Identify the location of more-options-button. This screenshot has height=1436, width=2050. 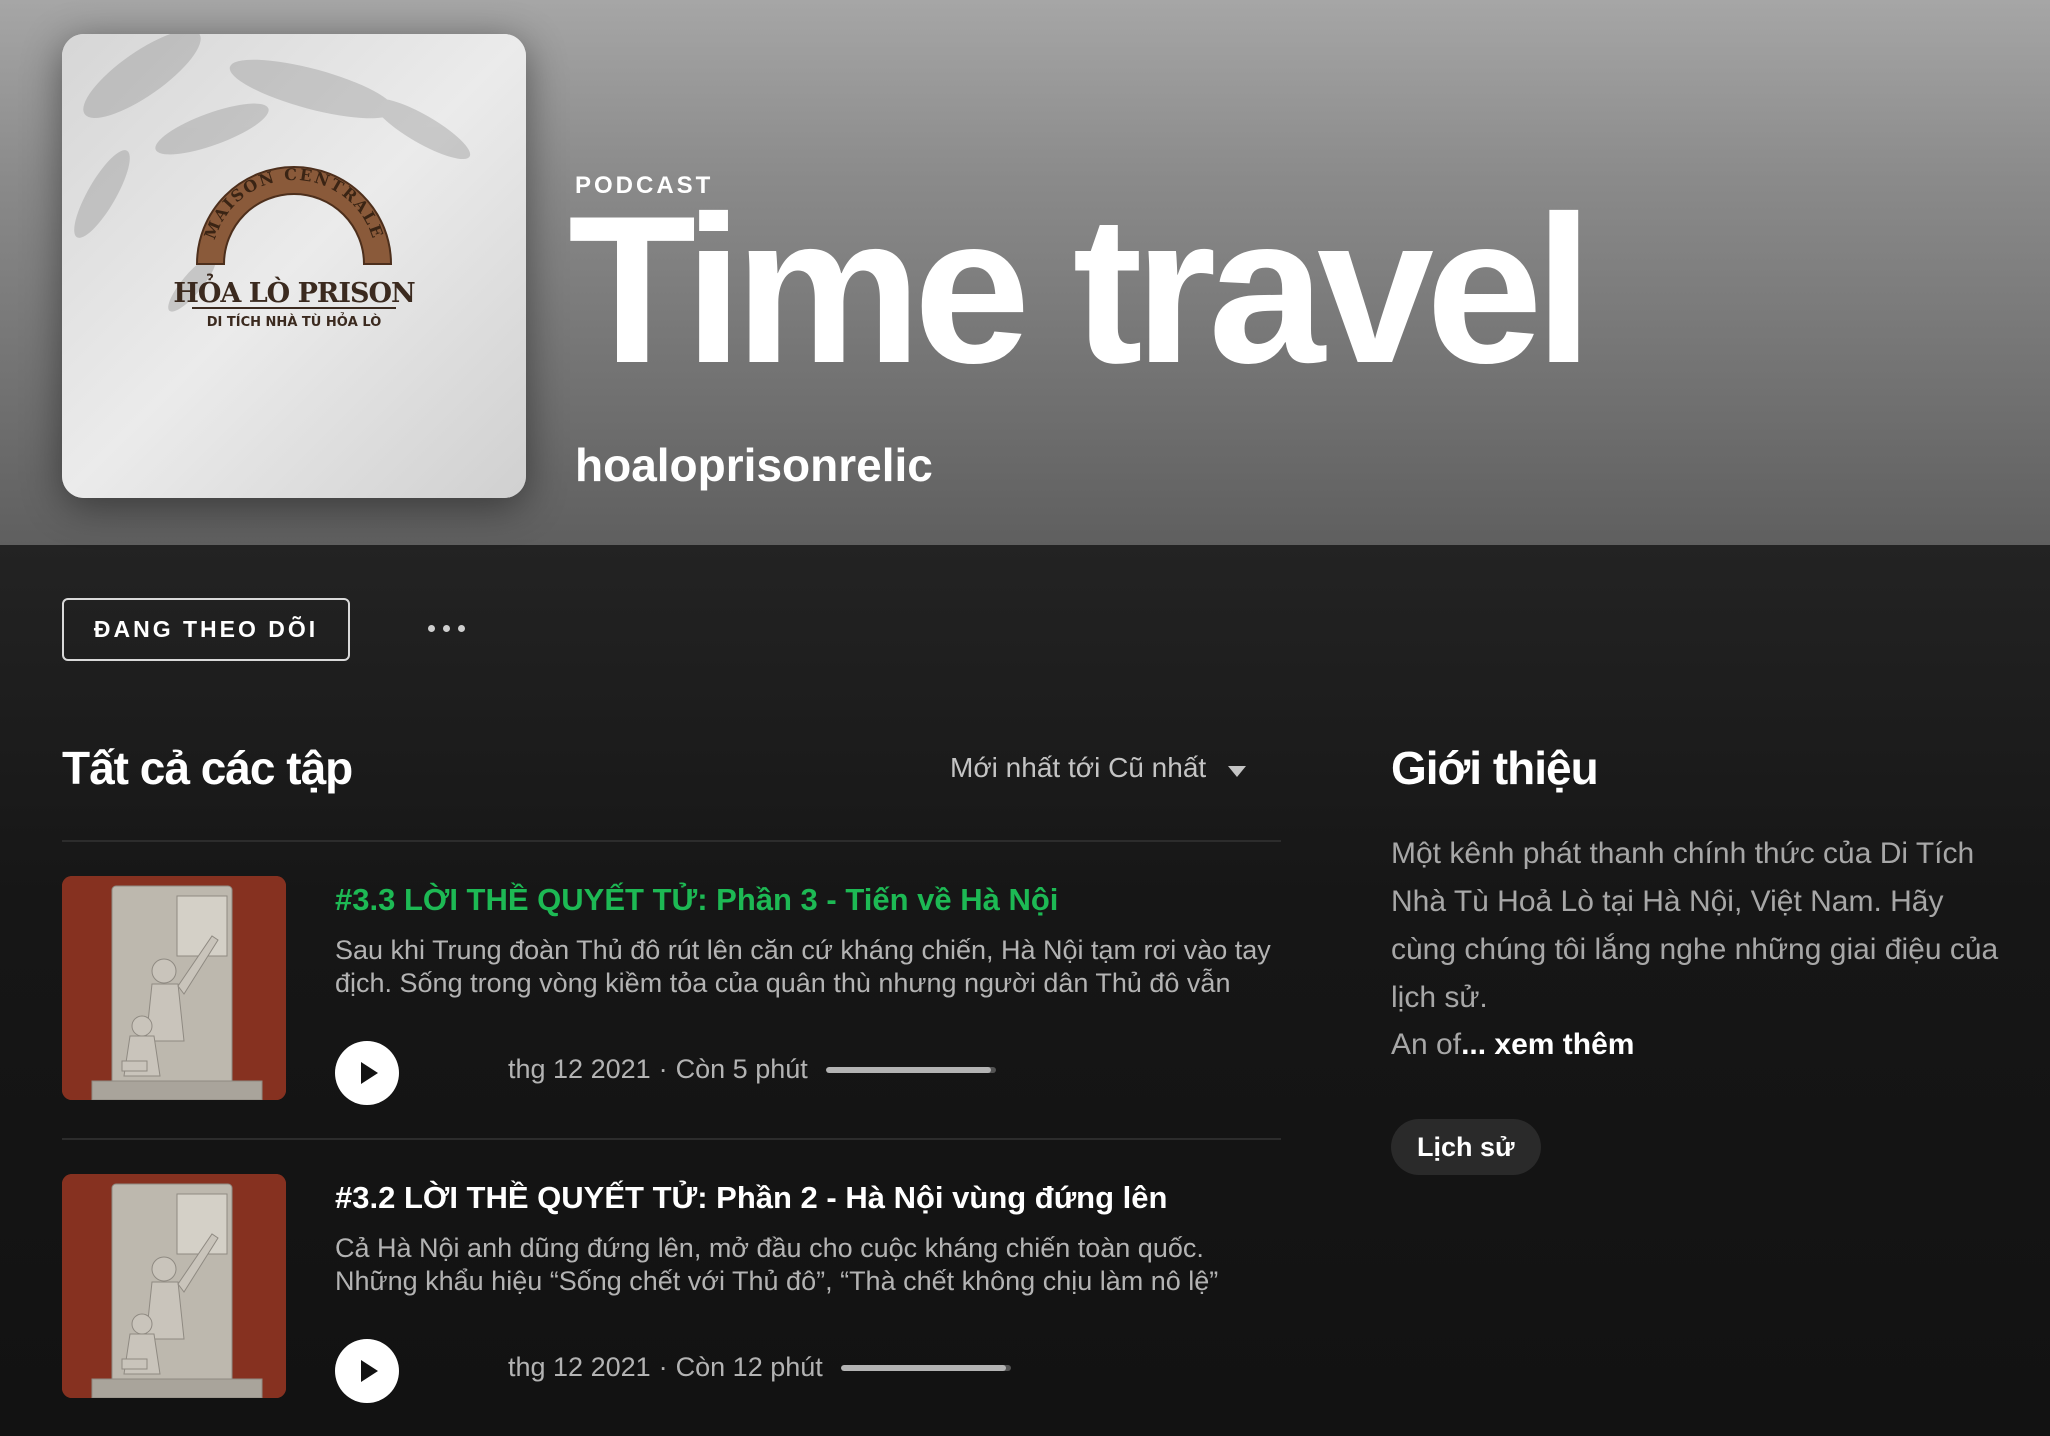
(446, 628).